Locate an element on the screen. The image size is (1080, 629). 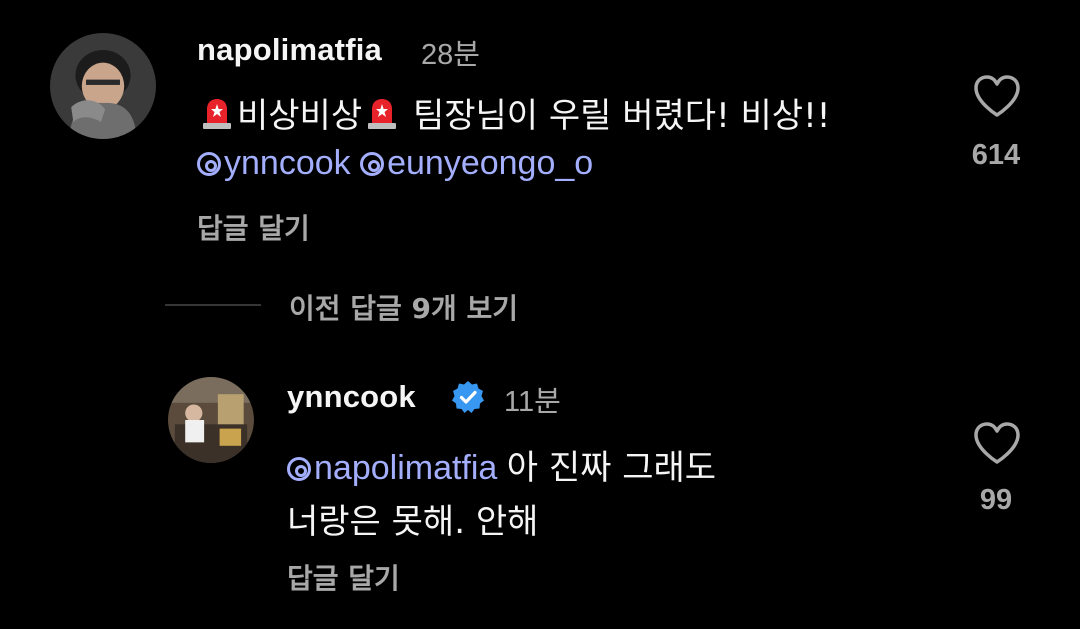
reply-text: 아 진짜 그래도 is located at coordinates (611, 468).